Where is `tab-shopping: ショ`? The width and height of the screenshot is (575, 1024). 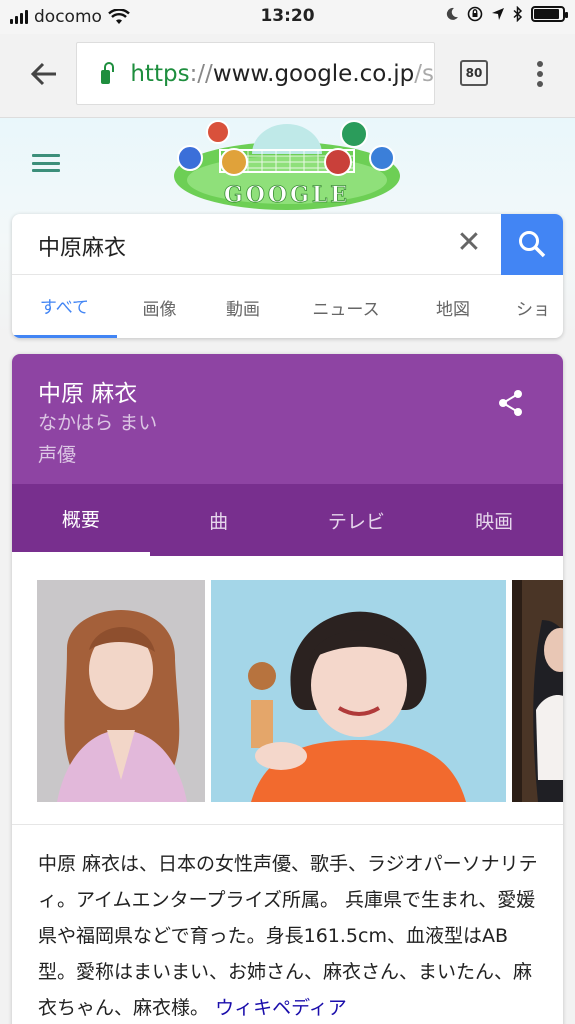 tab-shopping: ショ is located at coordinates (530, 307).